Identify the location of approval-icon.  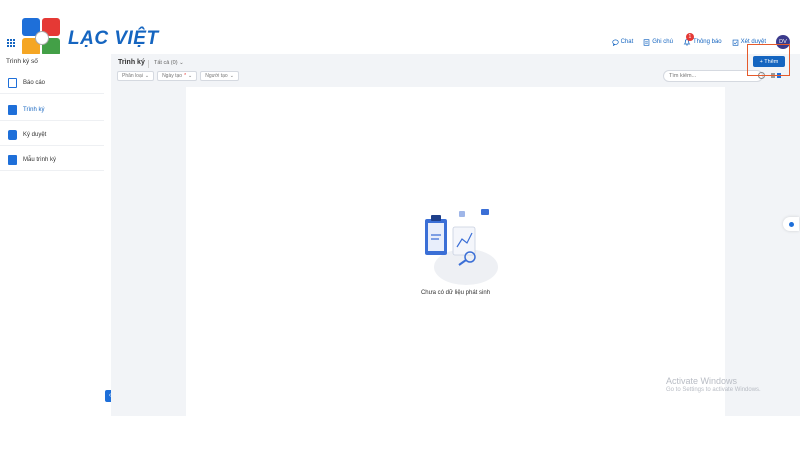
(735, 42).